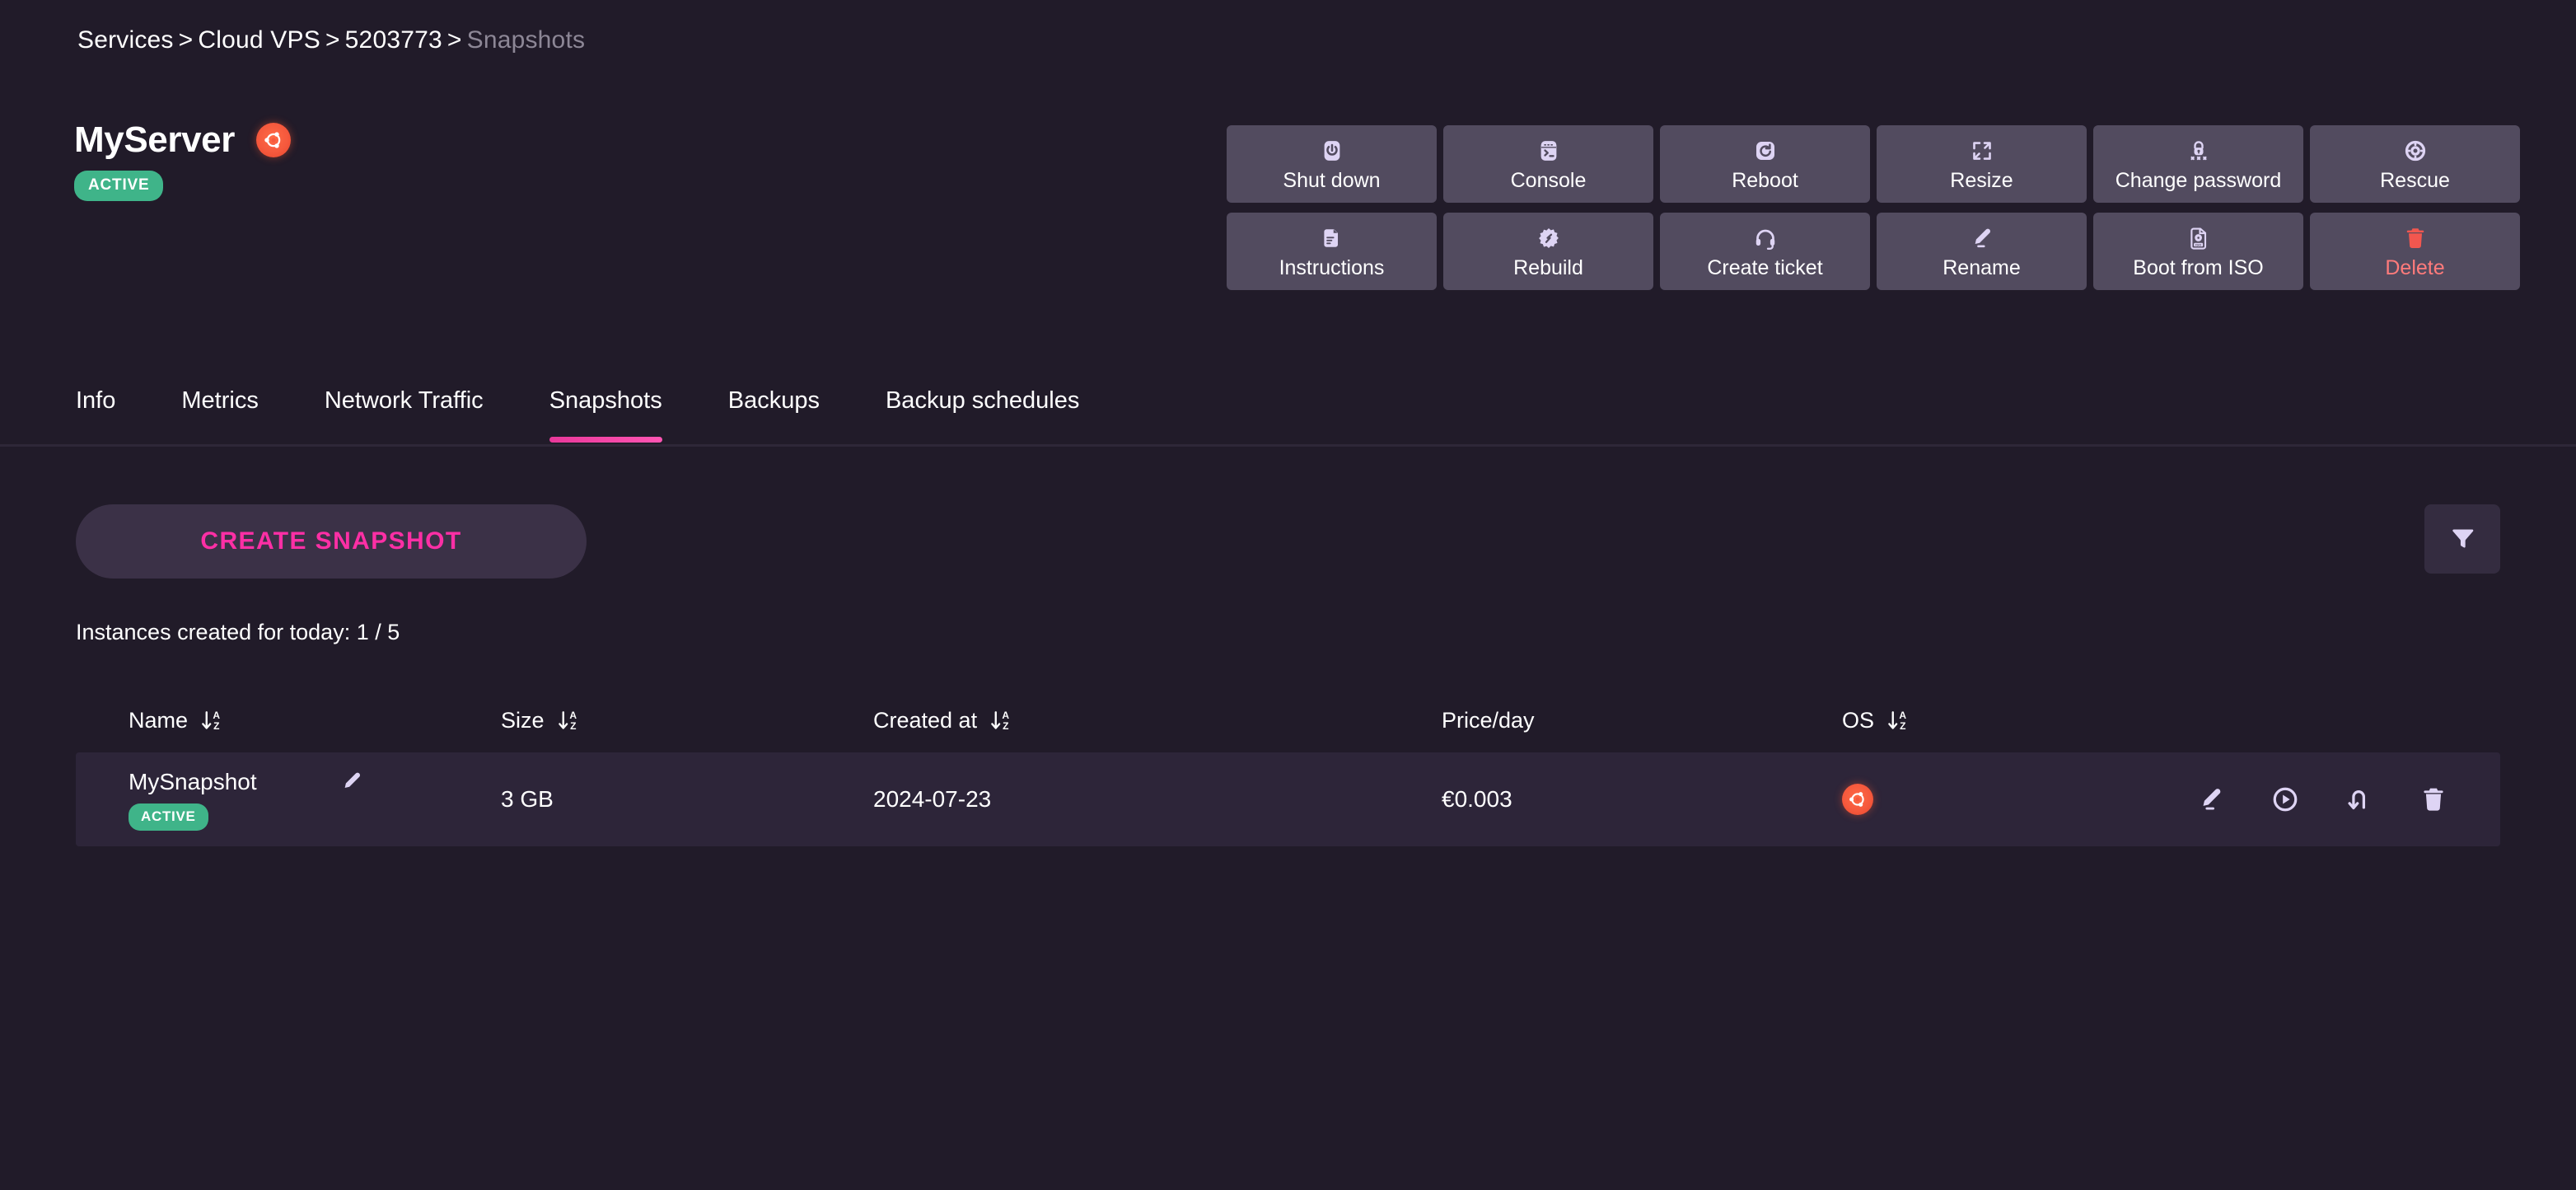 This screenshot has width=2576, height=1190. I want to click on headset-icon, so click(1765, 238).